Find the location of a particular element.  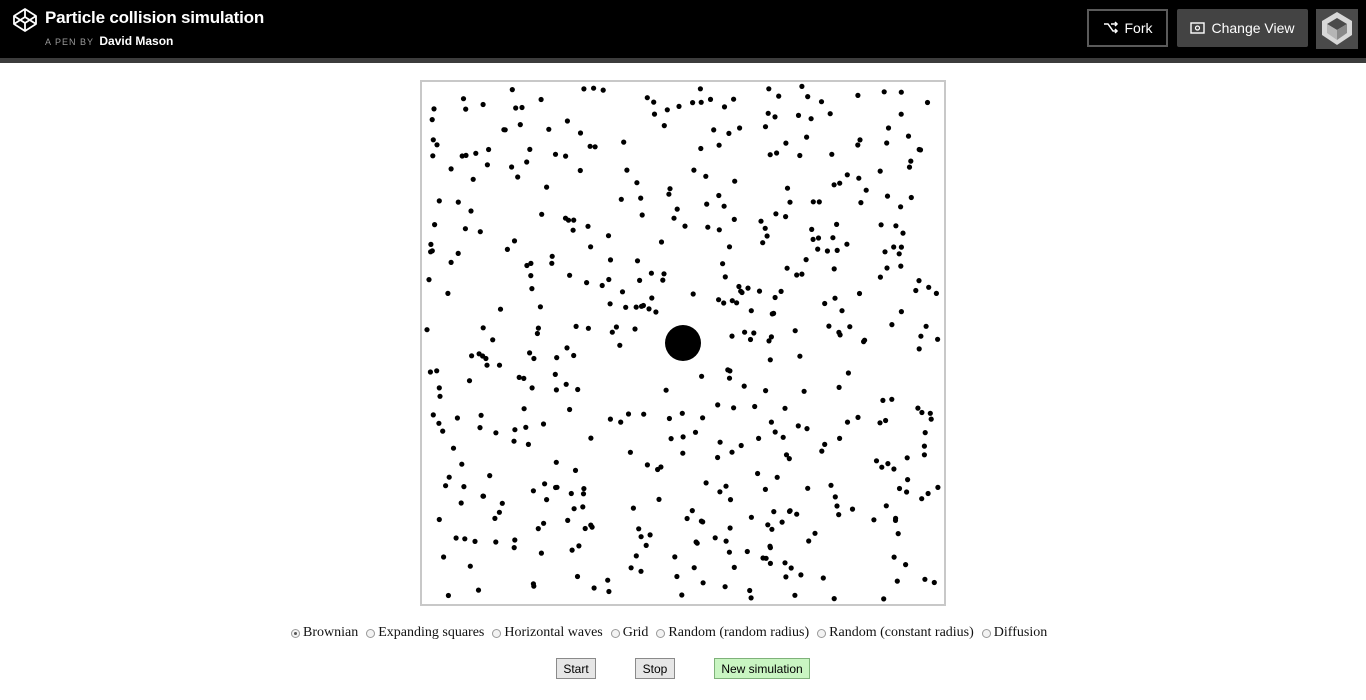

codepen-logo-icon is located at coordinates (25, 20).